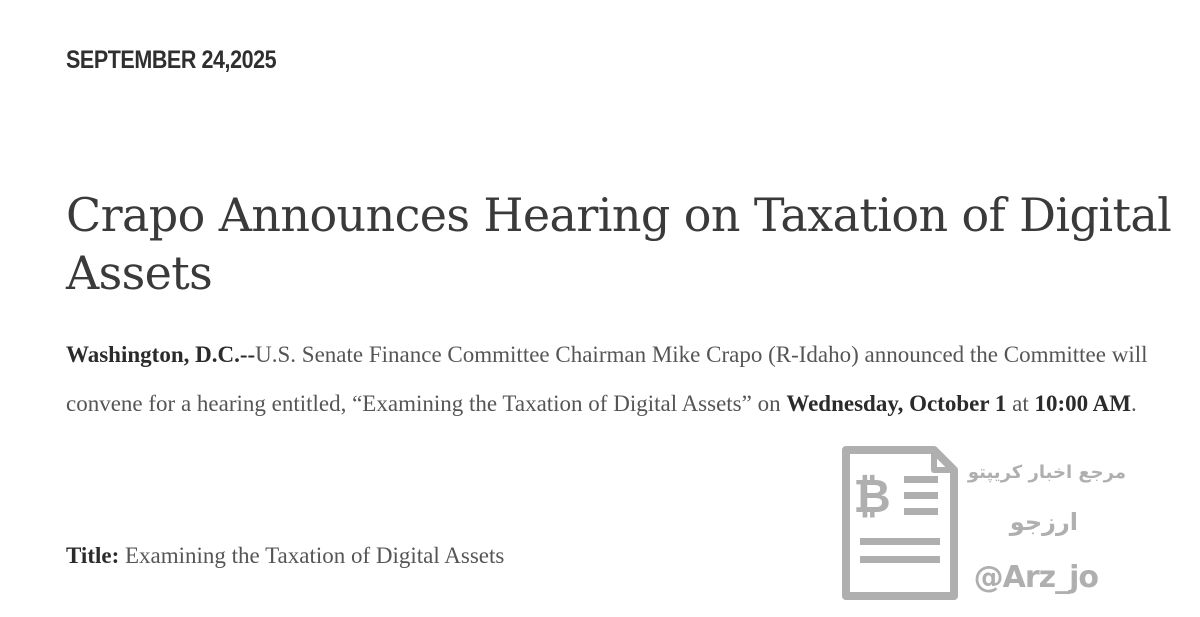 The height and width of the screenshot is (617, 1200). Describe the element at coordinates (312, 555) in the screenshot. I see `title-value: Examining the Taxation of Digital Assets` at that location.